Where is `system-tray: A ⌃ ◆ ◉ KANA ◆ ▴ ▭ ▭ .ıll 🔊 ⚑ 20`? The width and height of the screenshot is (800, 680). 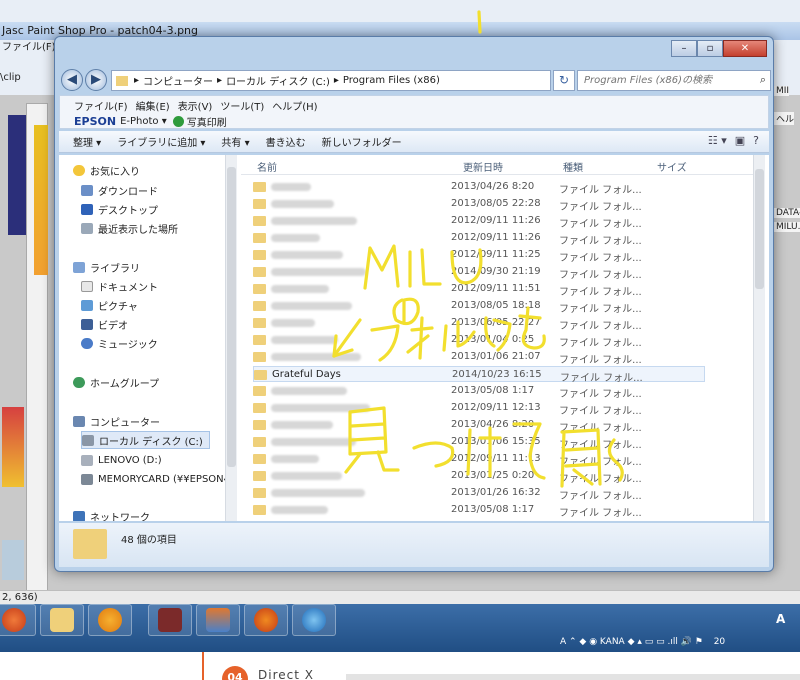 system-tray: A ⌃ ◆ ◉ KANA ◆ ▴ ▭ ▭ .ıll 🔊 ⚑ 20 is located at coordinates (680, 642).